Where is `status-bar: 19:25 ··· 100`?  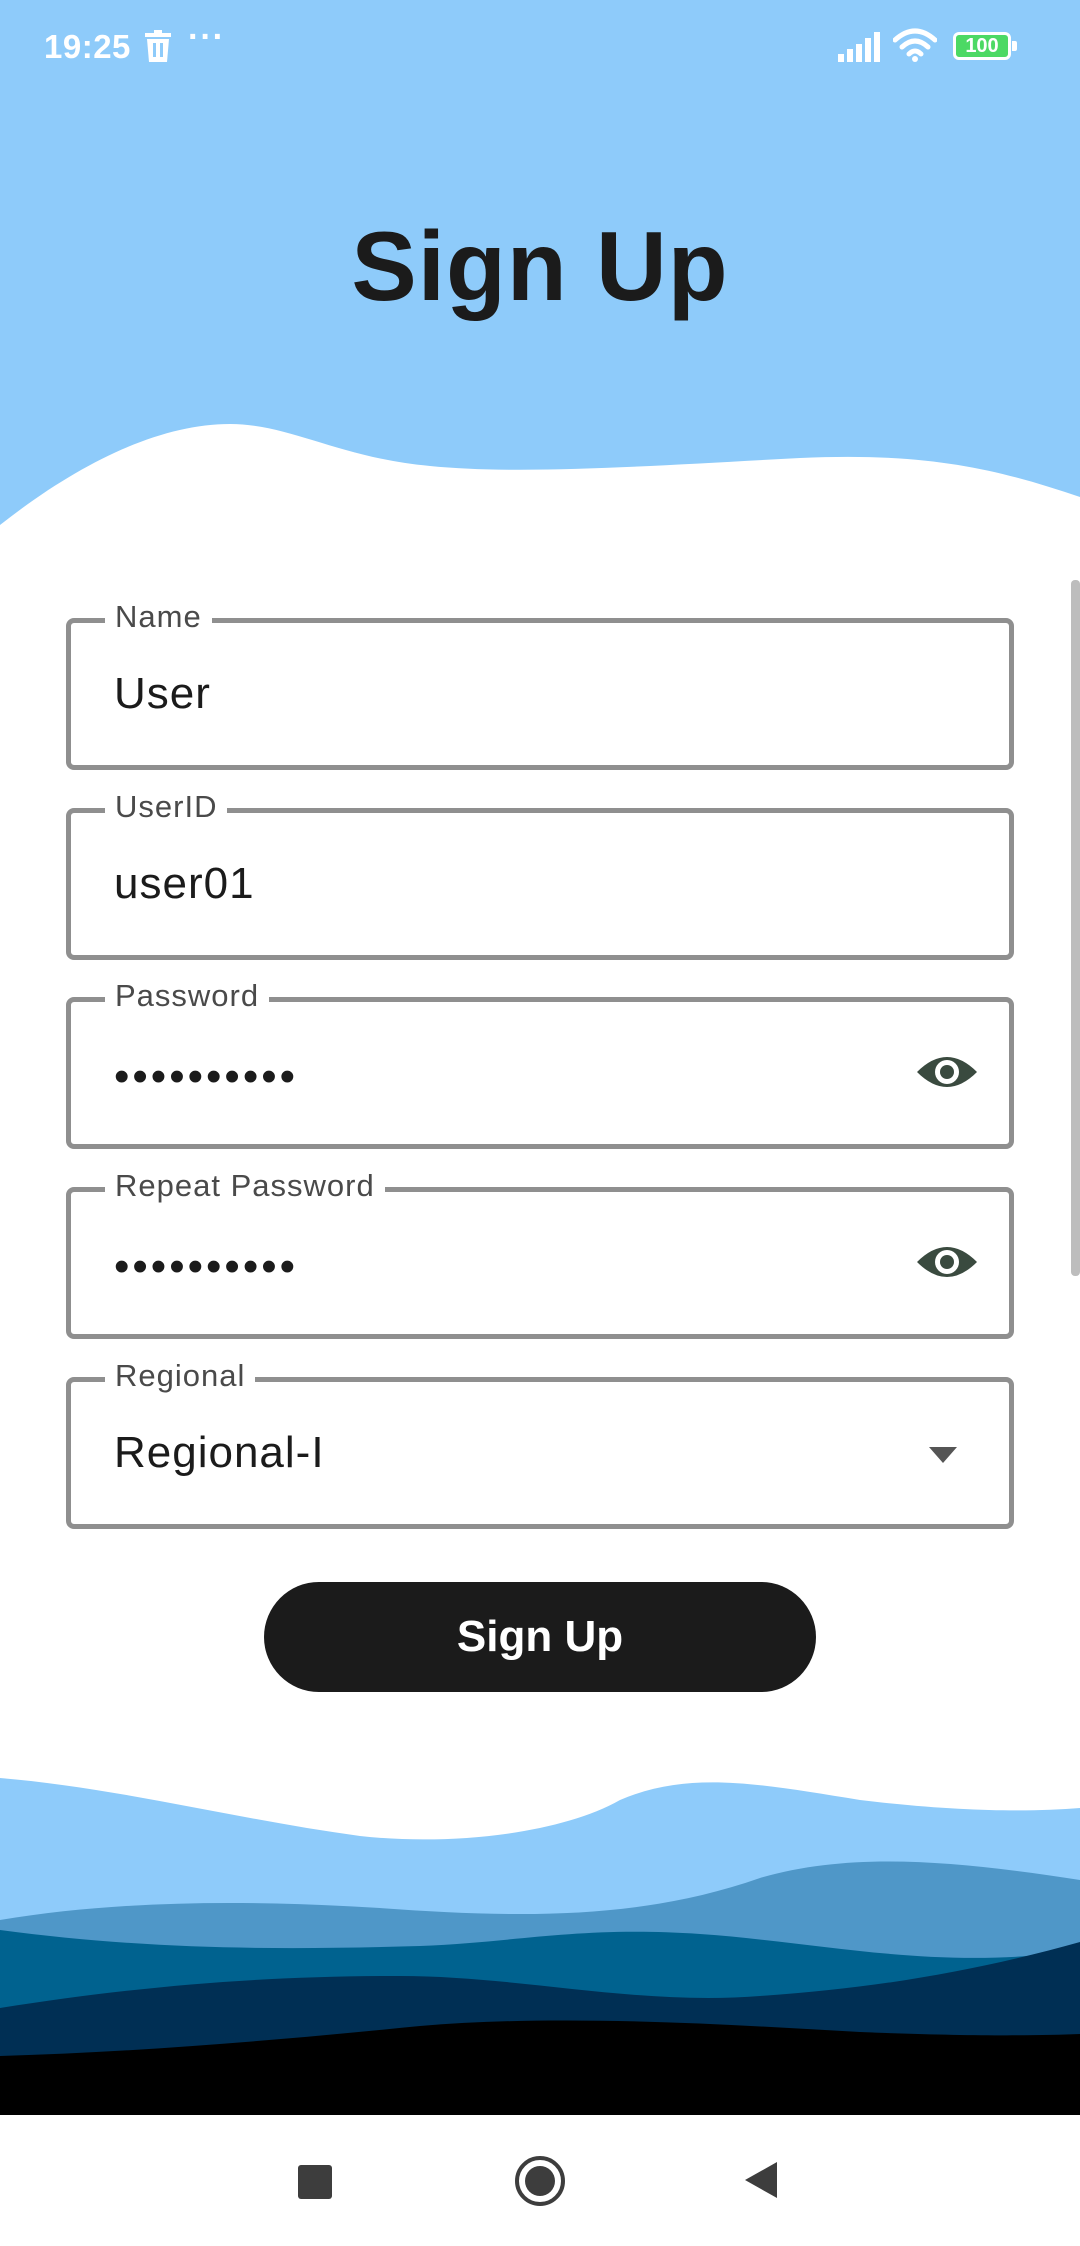
status-bar: 19:25 ··· 100 is located at coordinates (540, 48).